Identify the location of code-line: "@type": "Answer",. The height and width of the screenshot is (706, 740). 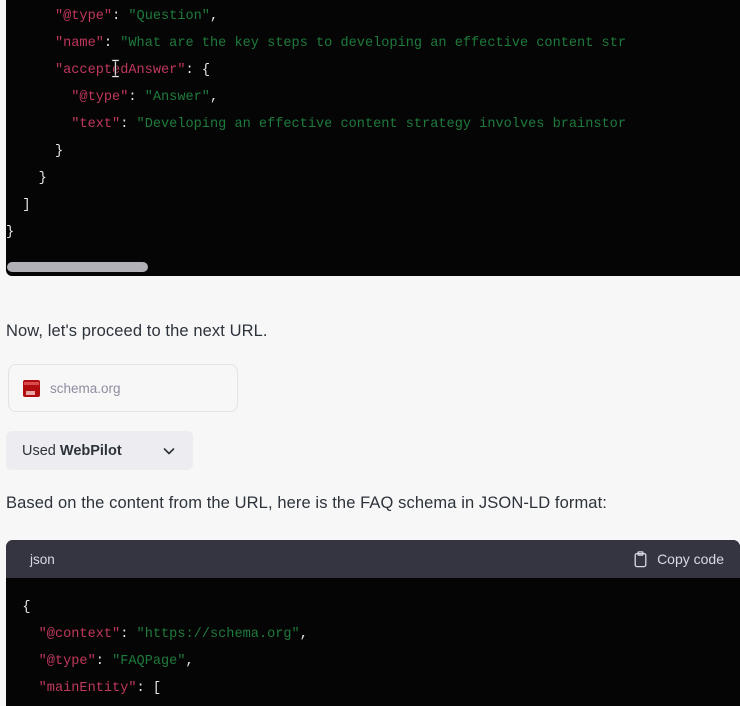
(373, 97).